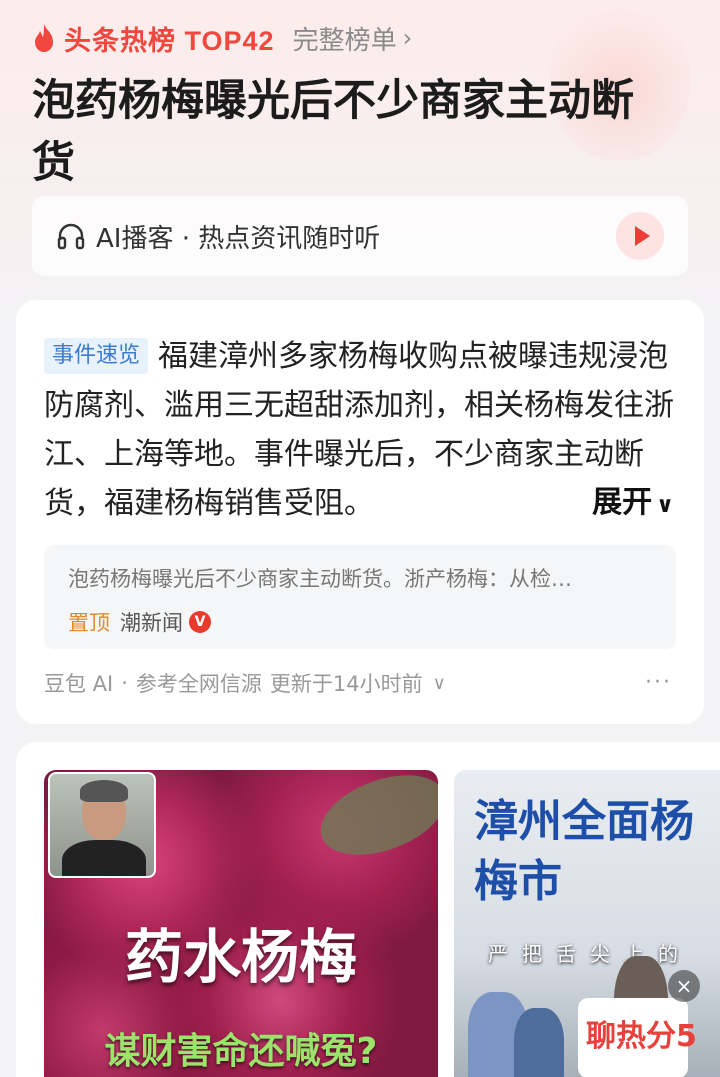 This screenshot has height=1077, width=720. Describe the element at coordinates (104, 791) in the screenshot. I see `avatar-hair` at that location.